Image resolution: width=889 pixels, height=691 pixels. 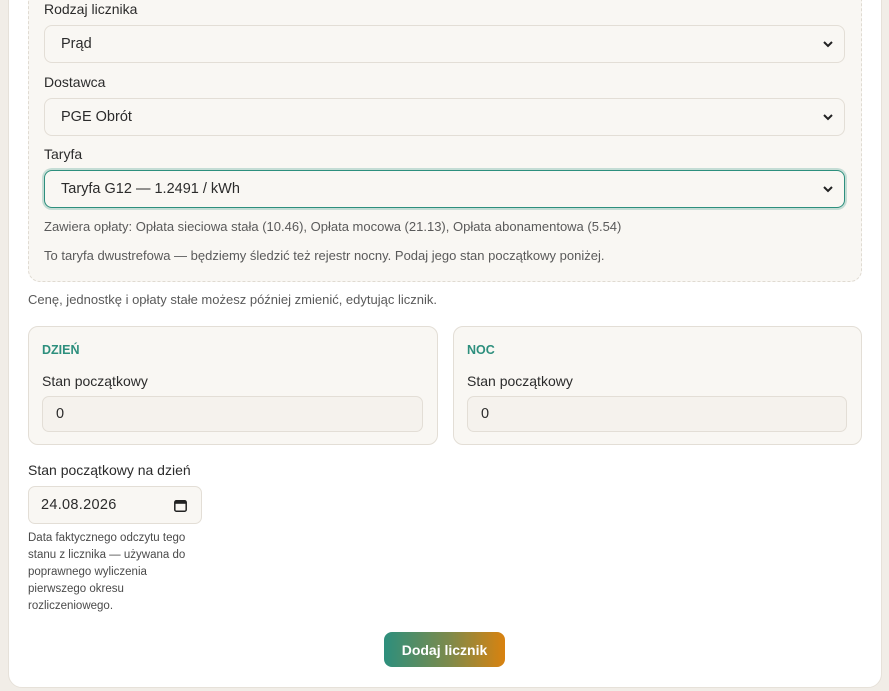 I want to click on zone-night-value: 0, so click(x=485, y=414).